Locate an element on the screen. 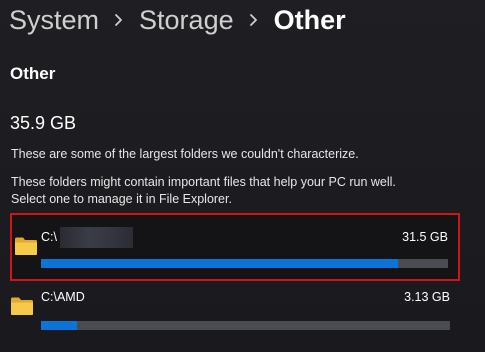  section-title: Other is located at coordinates (33, 73).